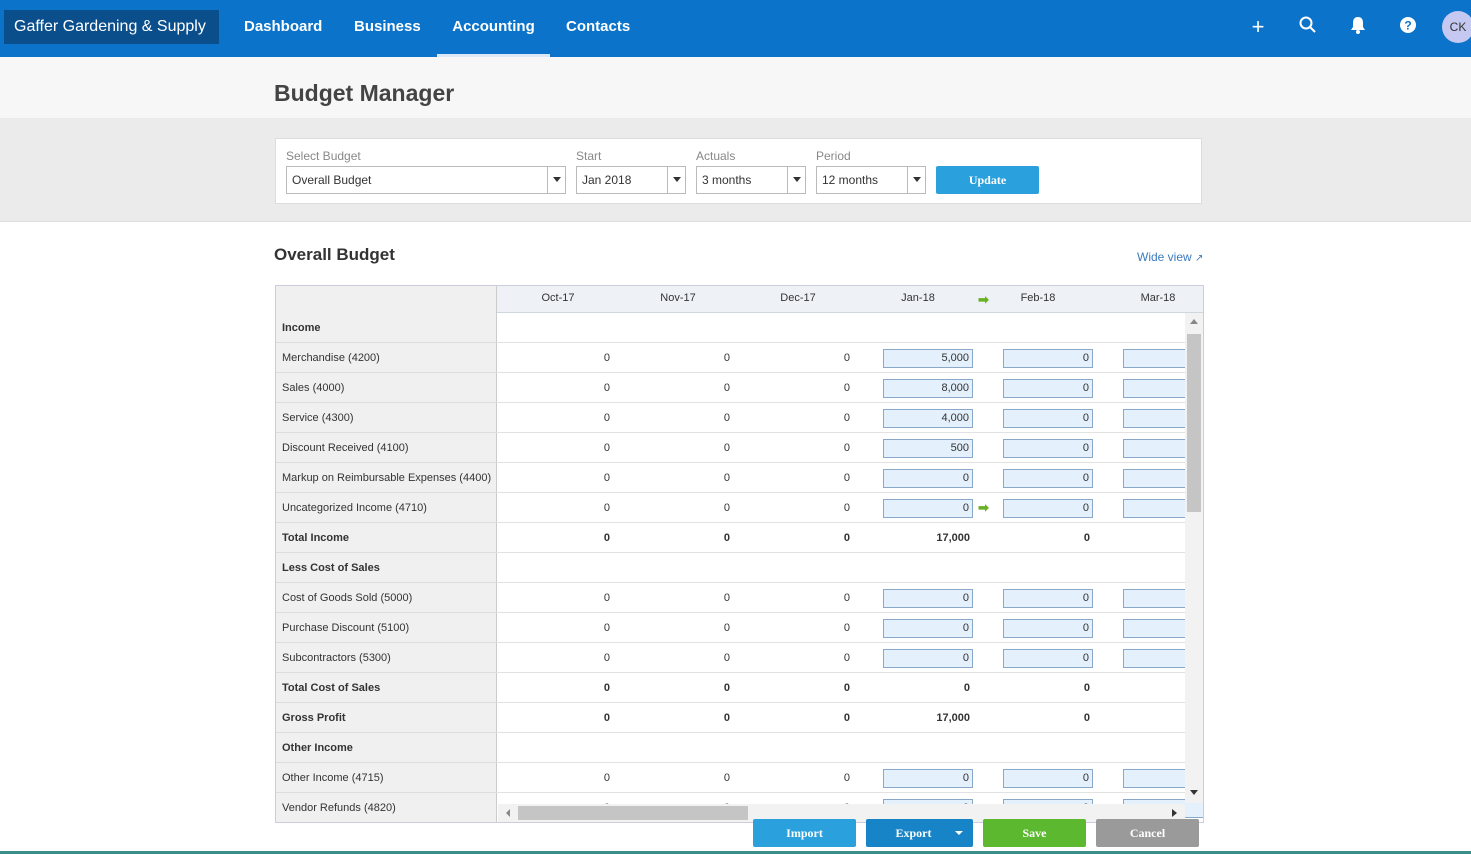 The width and height of the screenshot is (1471, 854). I want to click on table-row: Other Income (4715) 0 0 0 0 0, so click(739, 778).